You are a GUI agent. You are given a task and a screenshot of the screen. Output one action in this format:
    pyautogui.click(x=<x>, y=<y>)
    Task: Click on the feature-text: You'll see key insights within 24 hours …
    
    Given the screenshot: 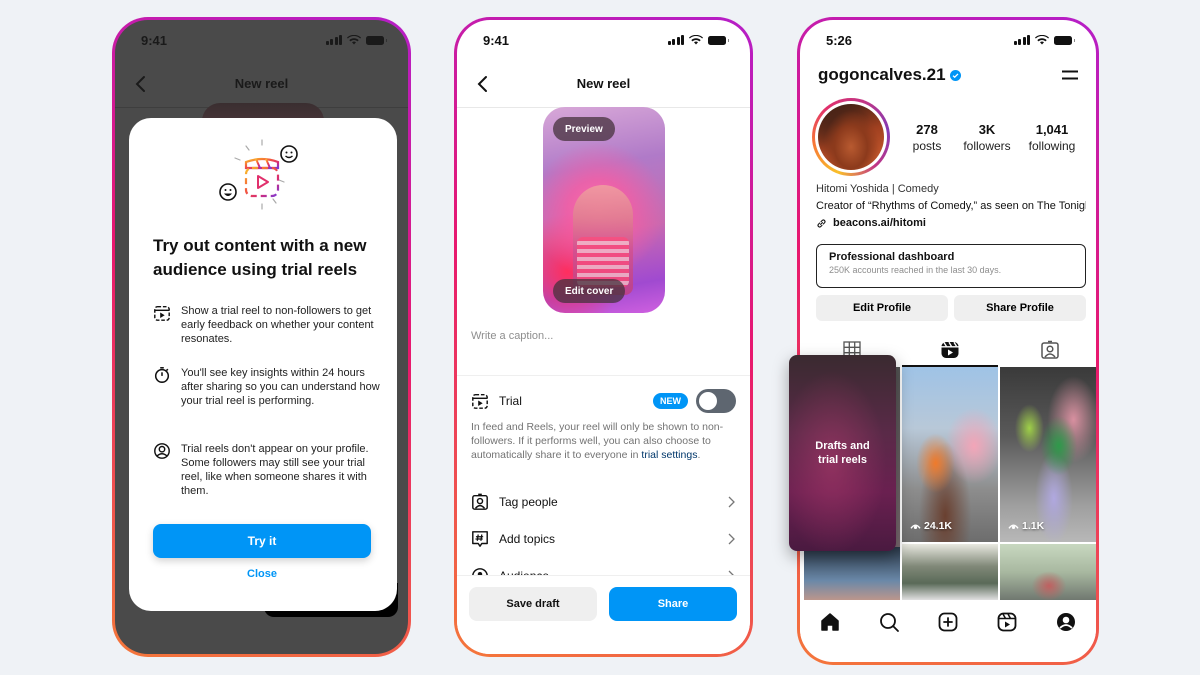 What is the action you would take?
    pyautogui.click(x=280, y=387)
    